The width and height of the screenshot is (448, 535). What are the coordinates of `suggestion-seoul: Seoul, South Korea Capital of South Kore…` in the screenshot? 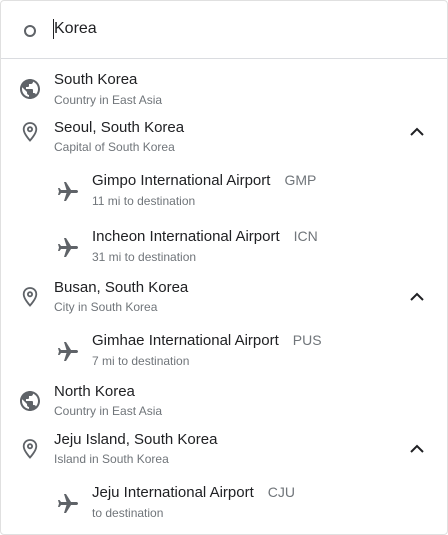 It's located at (224, 135).